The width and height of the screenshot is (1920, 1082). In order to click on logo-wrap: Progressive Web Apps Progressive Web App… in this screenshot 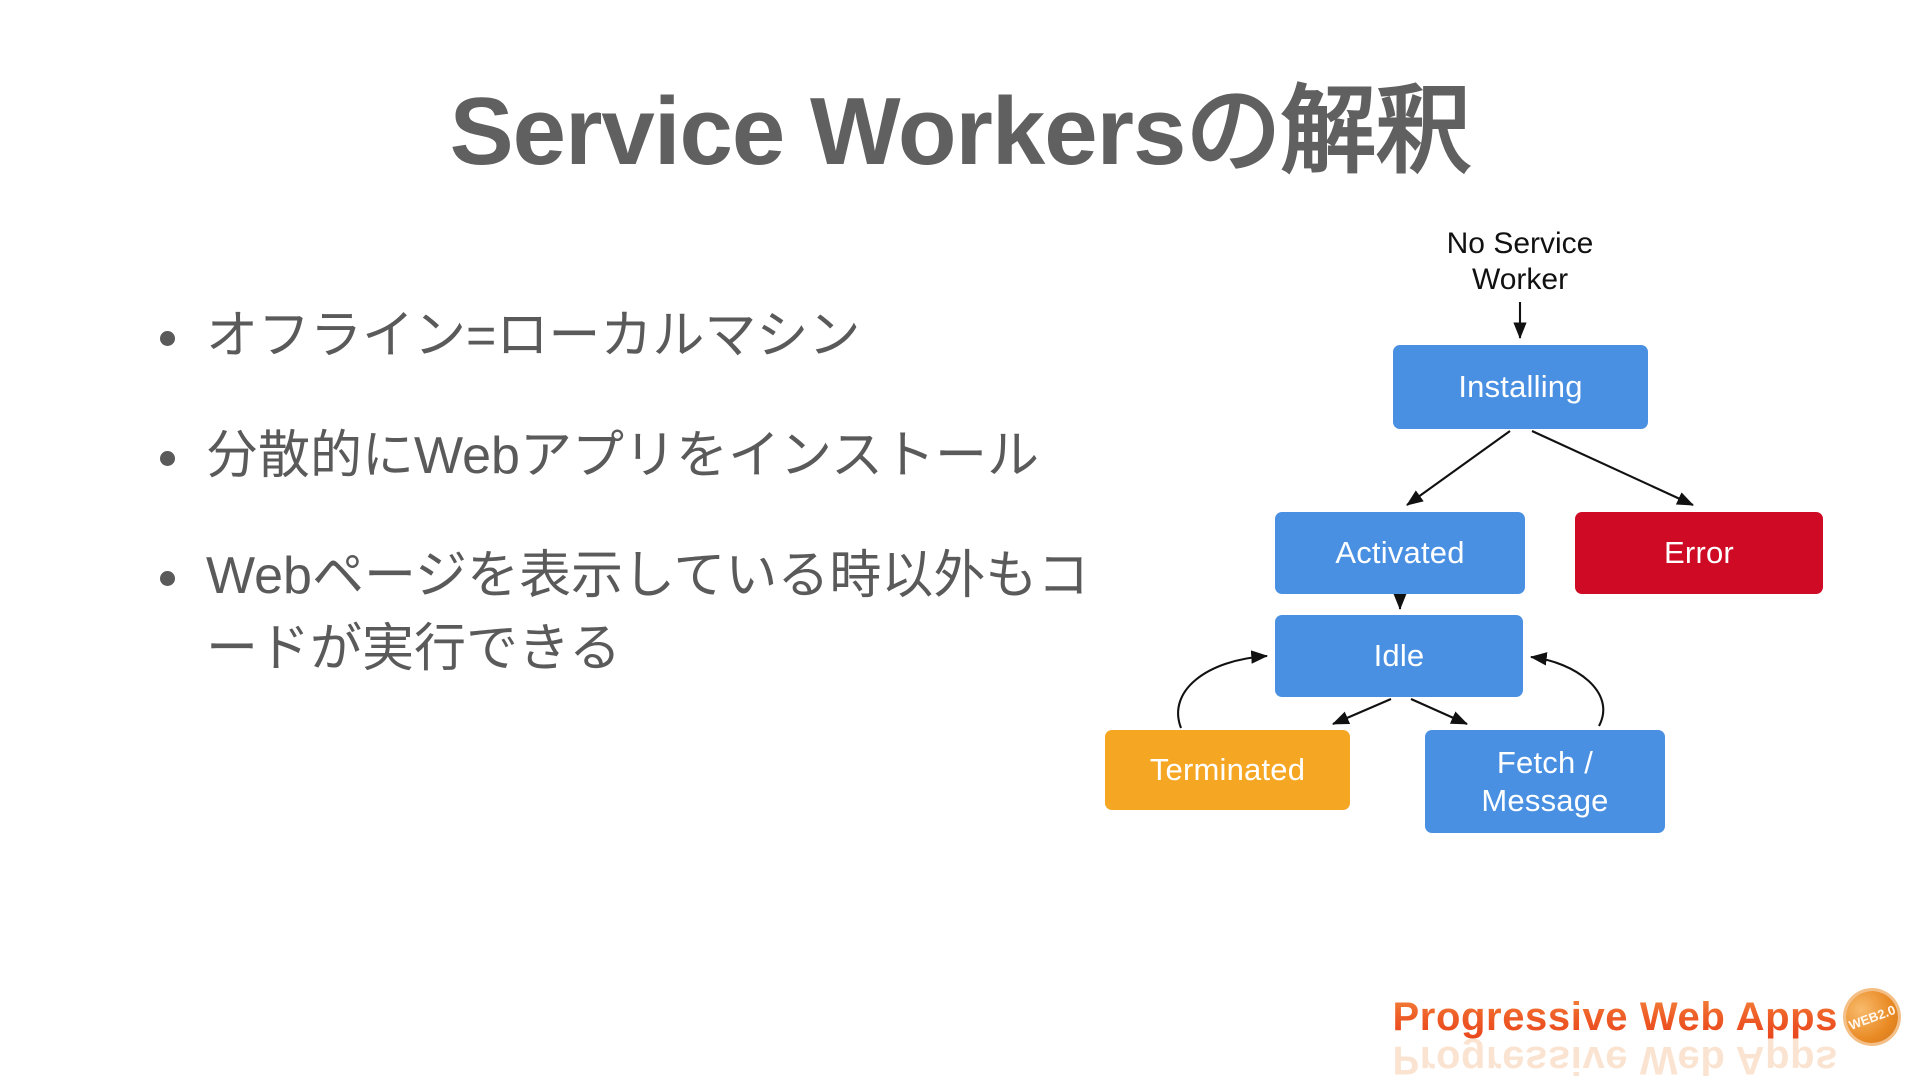, I will do `click(1649, 1032)`.